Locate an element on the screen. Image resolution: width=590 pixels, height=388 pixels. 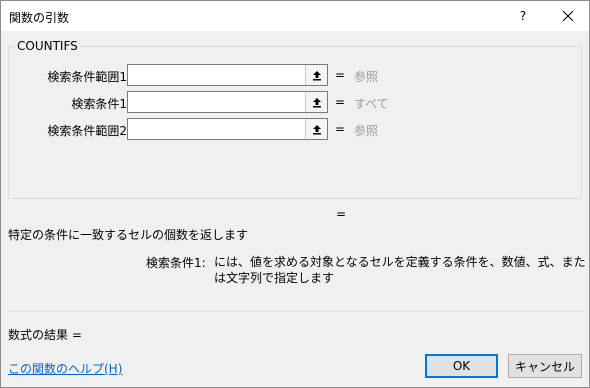
help-label: ? is located at coordinates (523, 16).